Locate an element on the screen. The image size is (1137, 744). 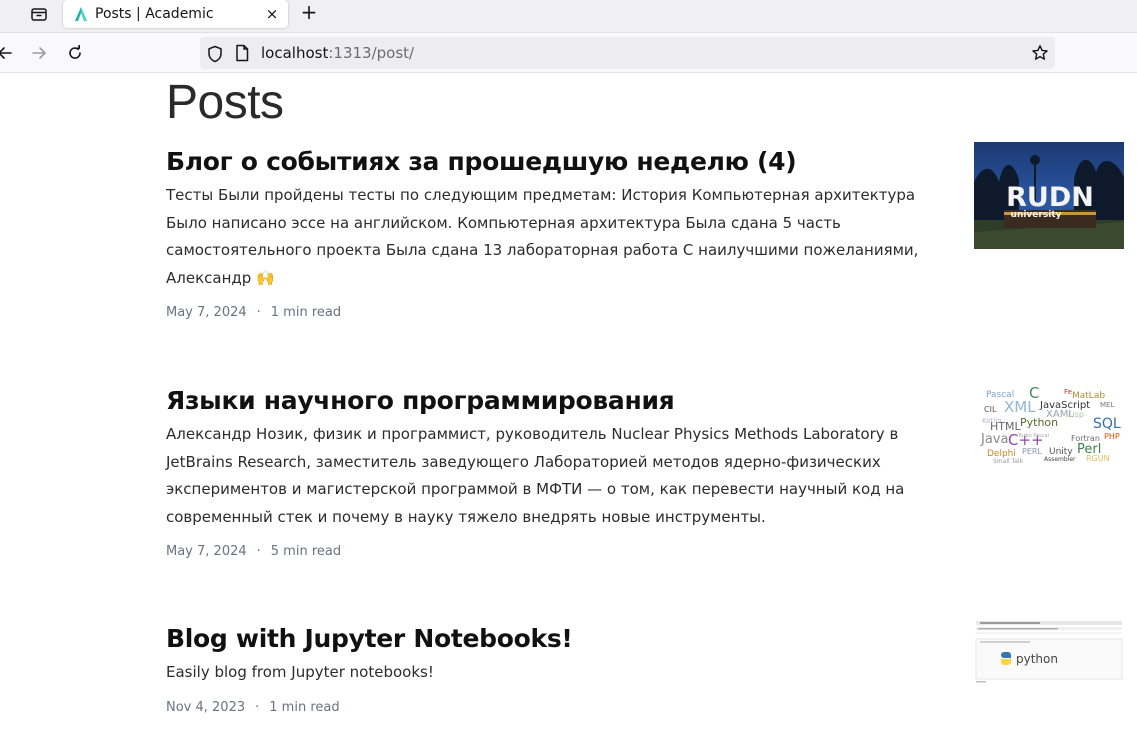
wordcloud-word: Java is located at coordinates (994, 439).